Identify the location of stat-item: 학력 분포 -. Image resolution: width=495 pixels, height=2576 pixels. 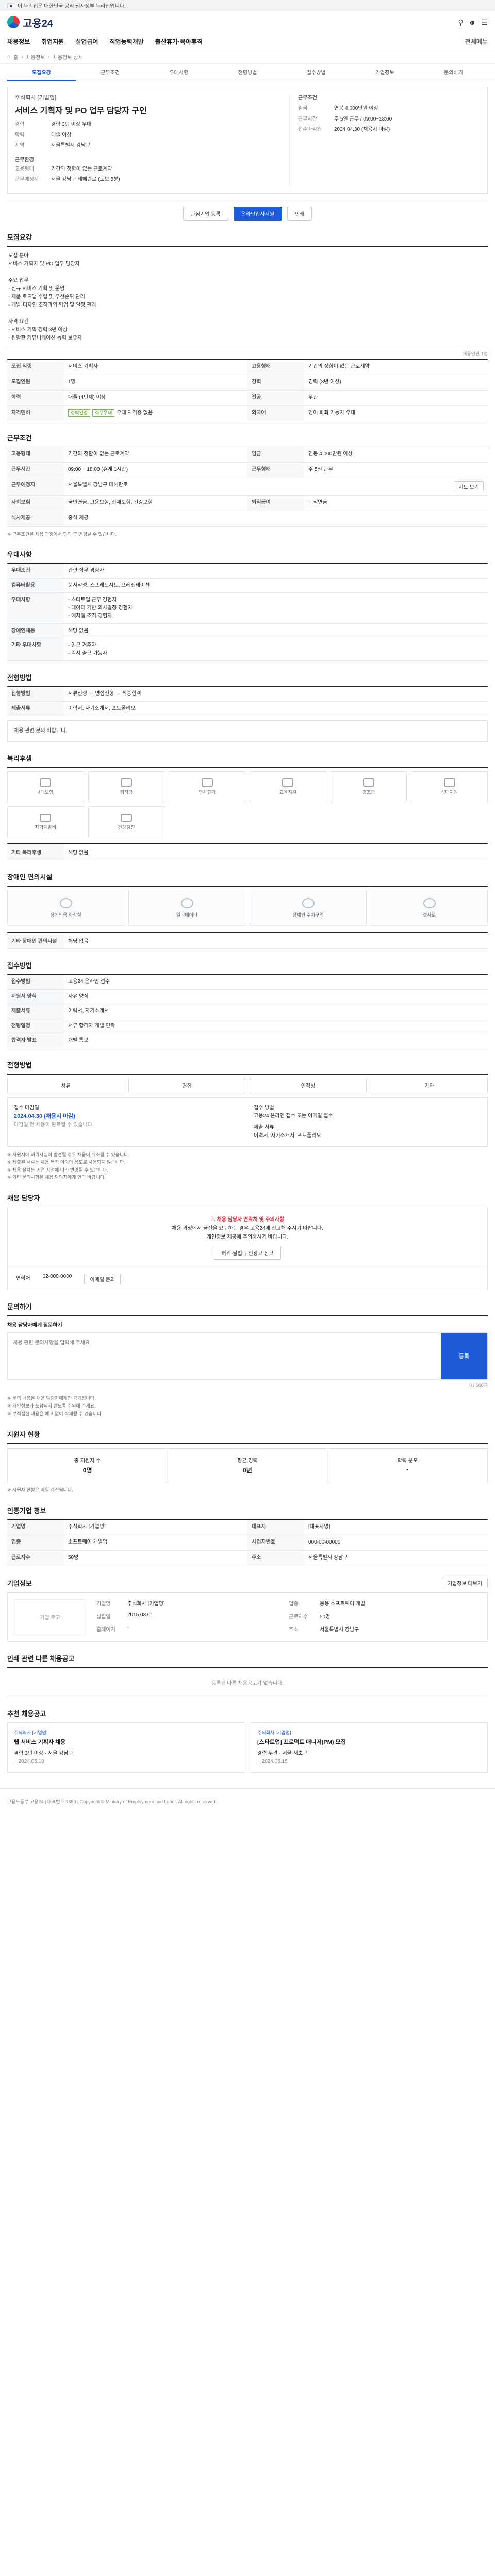
(408, 1465).